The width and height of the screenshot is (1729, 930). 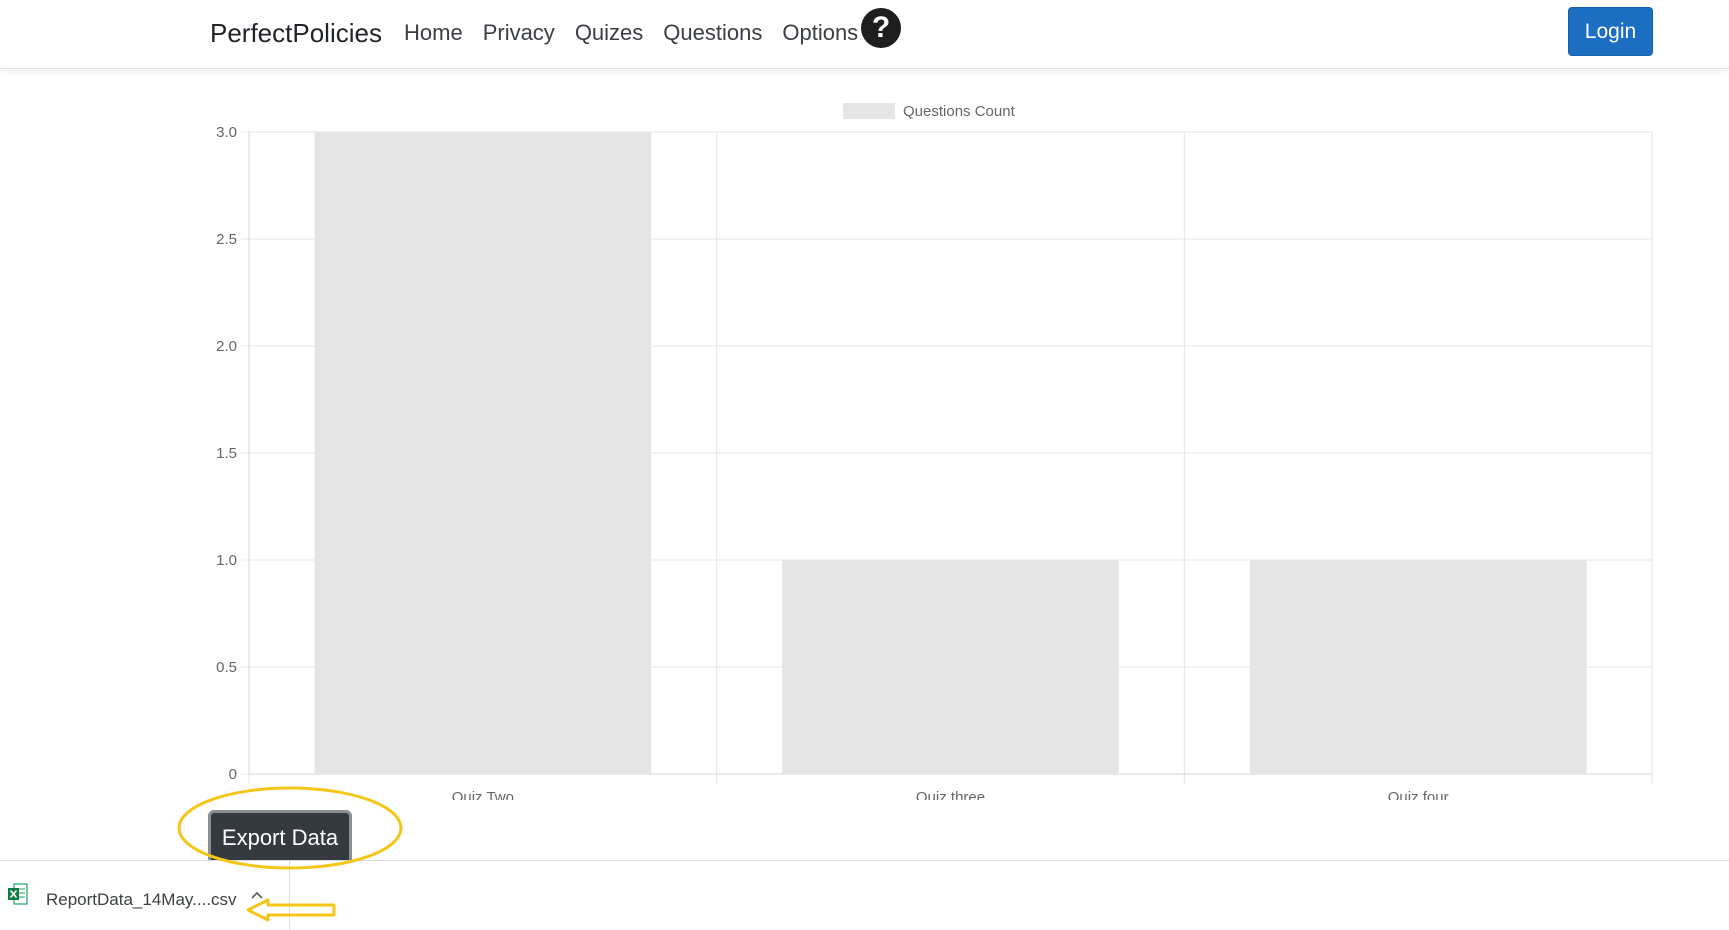 What do you see at coordinates (257, 896) in the screenshot?
I see `chevron-up-icon` at bounding box center [257, 896].